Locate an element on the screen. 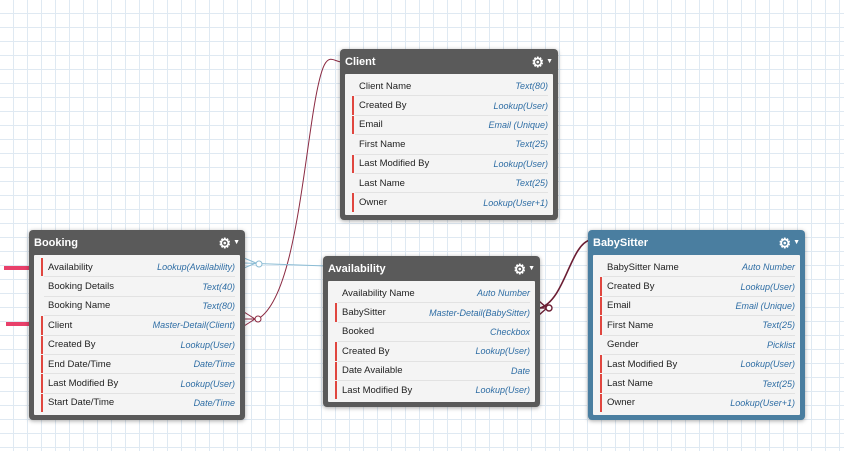 This screenshot has height=451, width=844. field-row: Booked Checkbox is located at coordinates (434, 333).